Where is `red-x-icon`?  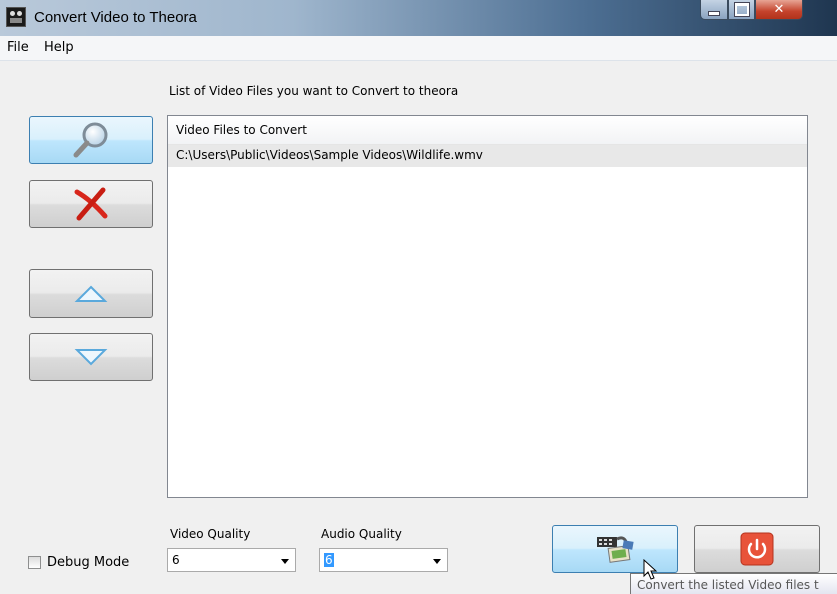
red-x-icon is located at coordinates (91, 204).